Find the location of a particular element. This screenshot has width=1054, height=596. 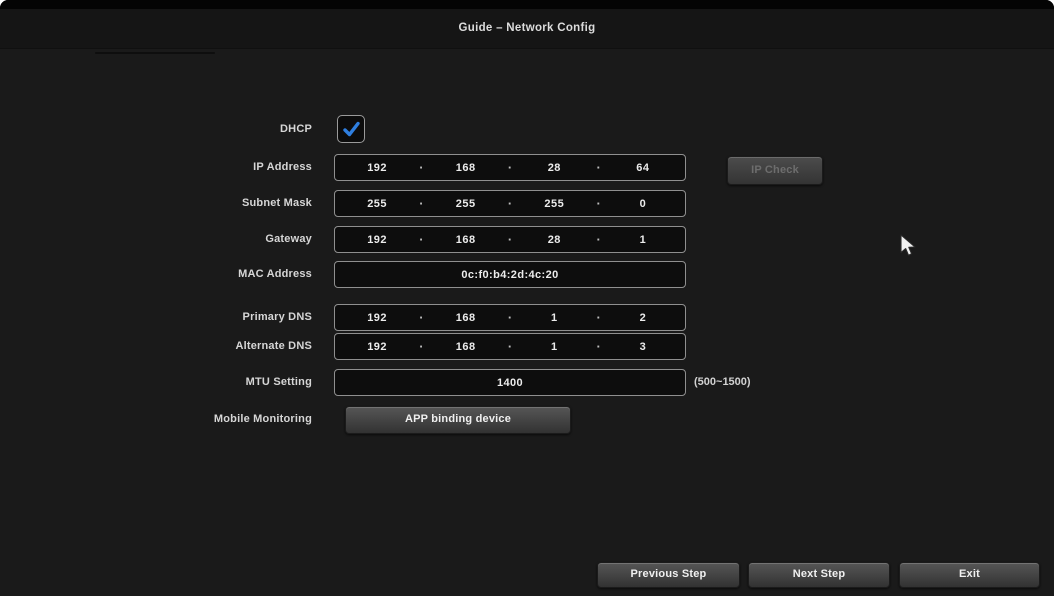

mac-address-label: MAC Address is located at coordinates (275, 274).